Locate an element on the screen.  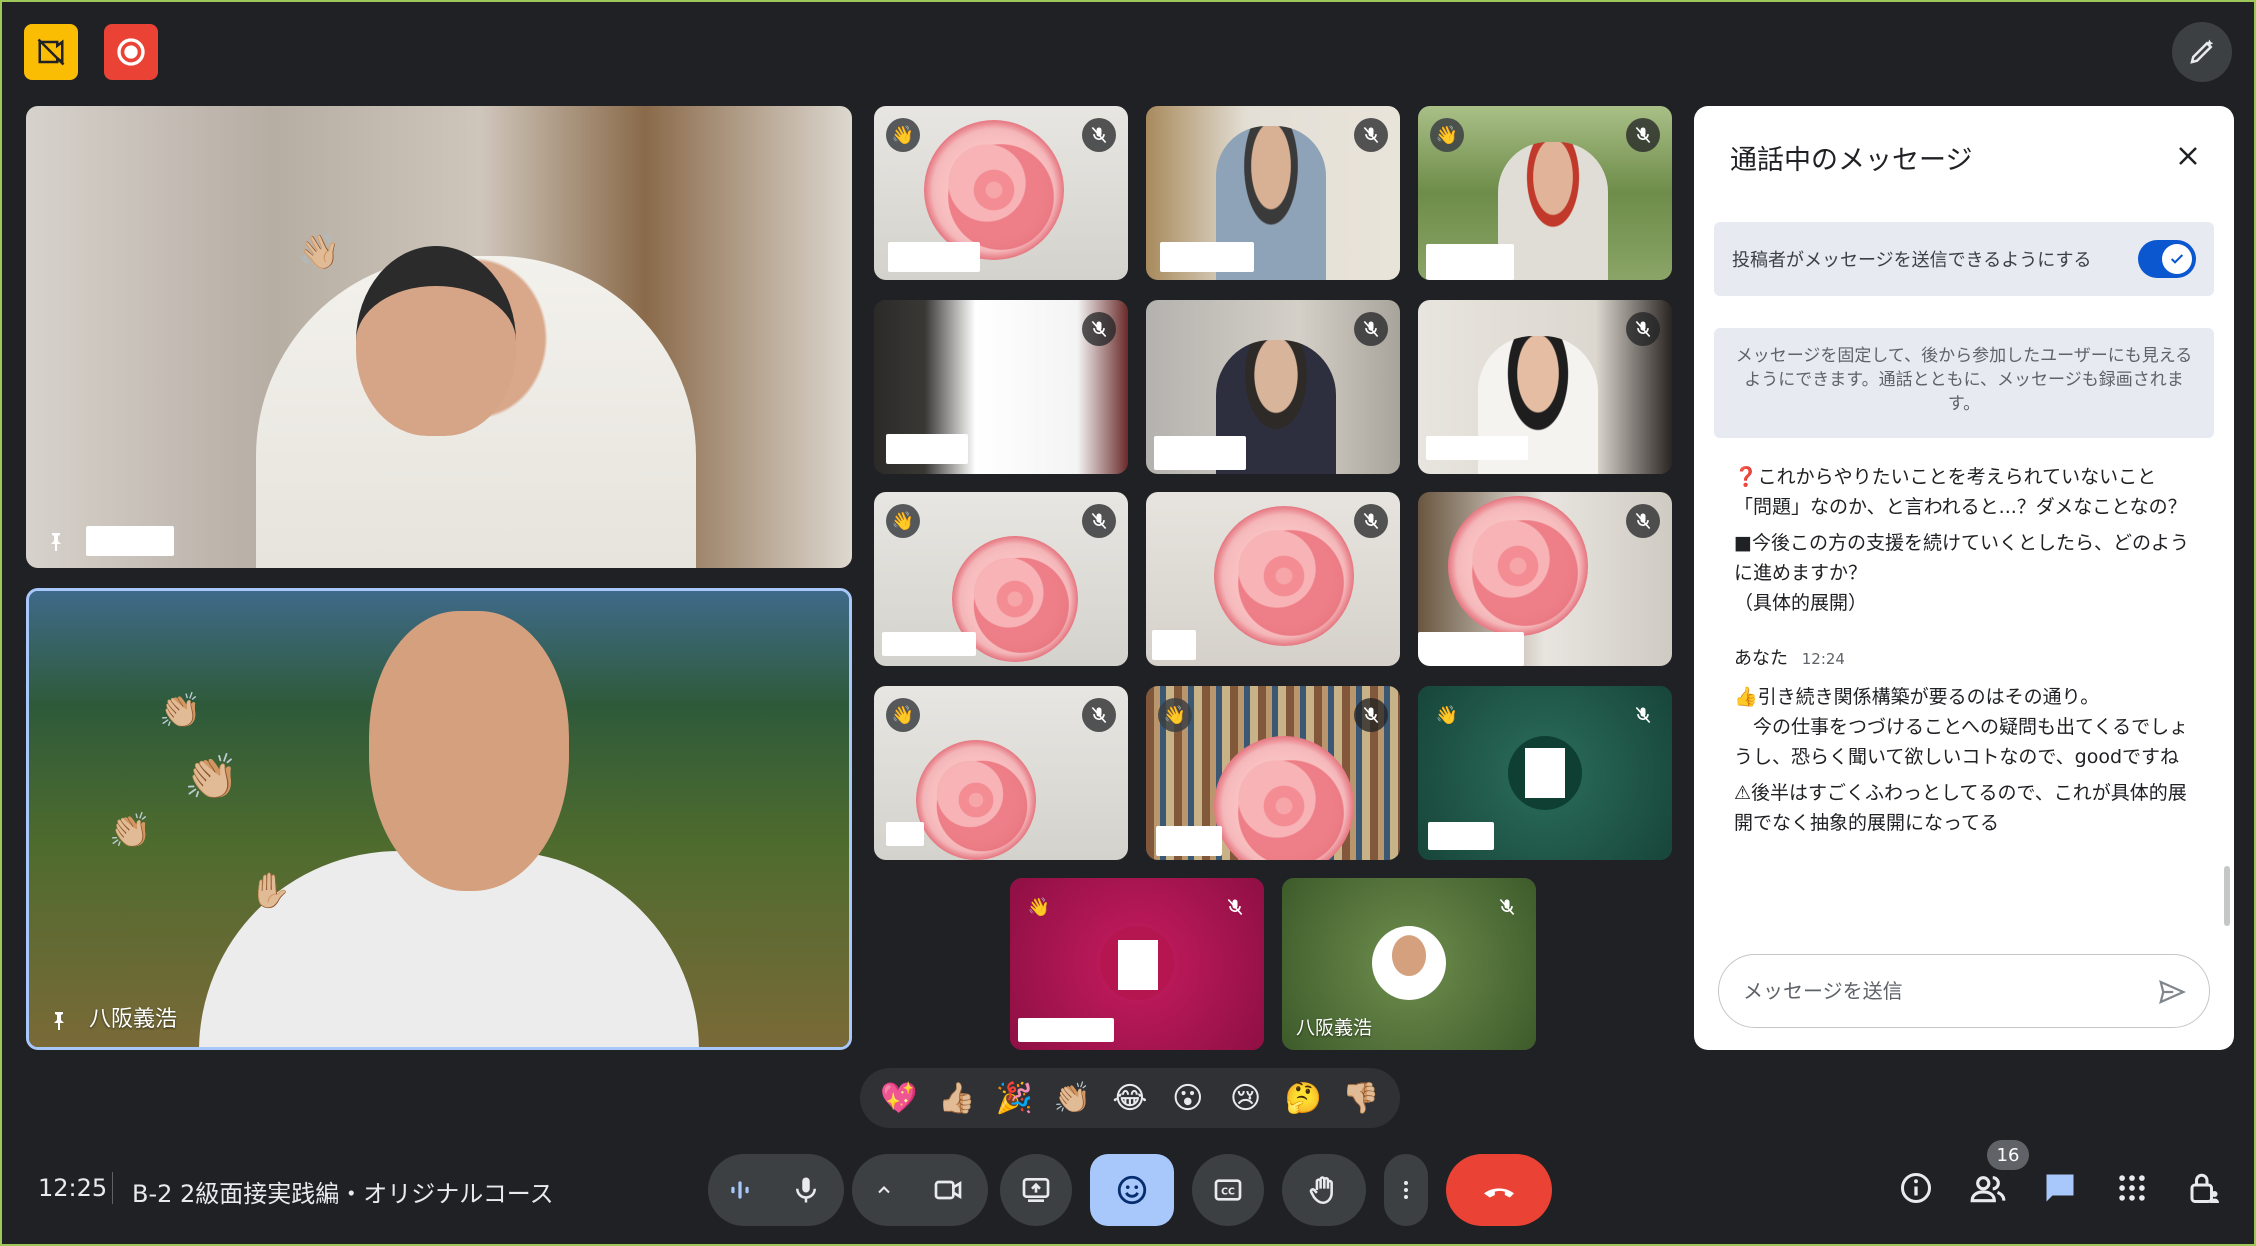
allow-messages-label: 投稿者がメッセージを送信できるようにする is located at coordinates (1912, 260).